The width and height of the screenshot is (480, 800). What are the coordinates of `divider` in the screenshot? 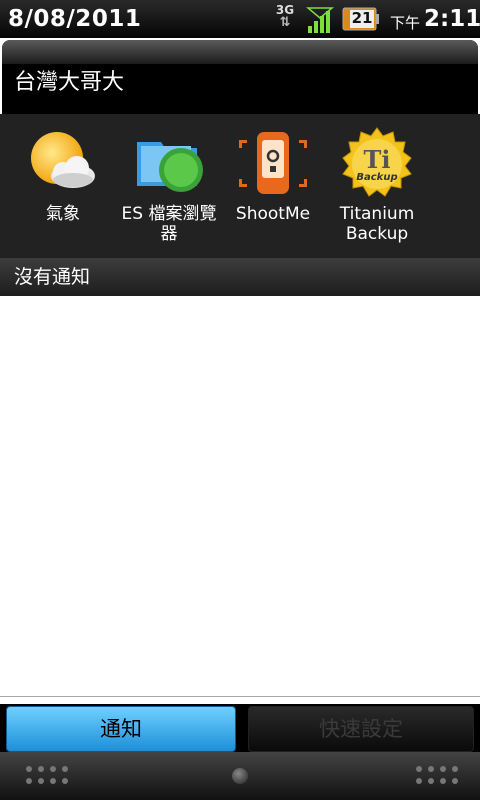 It's located at (240, 696).